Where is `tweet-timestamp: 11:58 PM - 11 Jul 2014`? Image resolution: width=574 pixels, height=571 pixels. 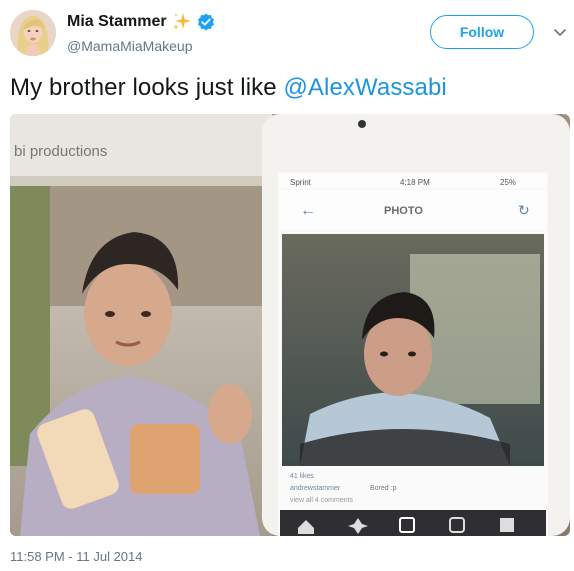 tweet-timestamp: 11:58 PM - 11 Jul 2014 is located at coordinates (76, 556).